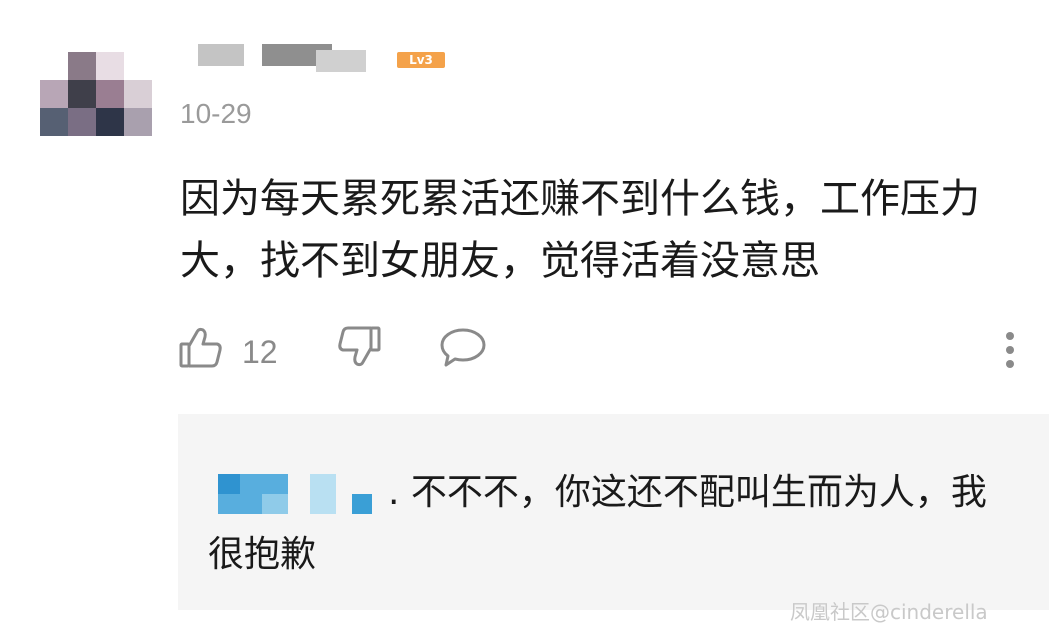  I want to click on like-count: 12, so click(260, 352).